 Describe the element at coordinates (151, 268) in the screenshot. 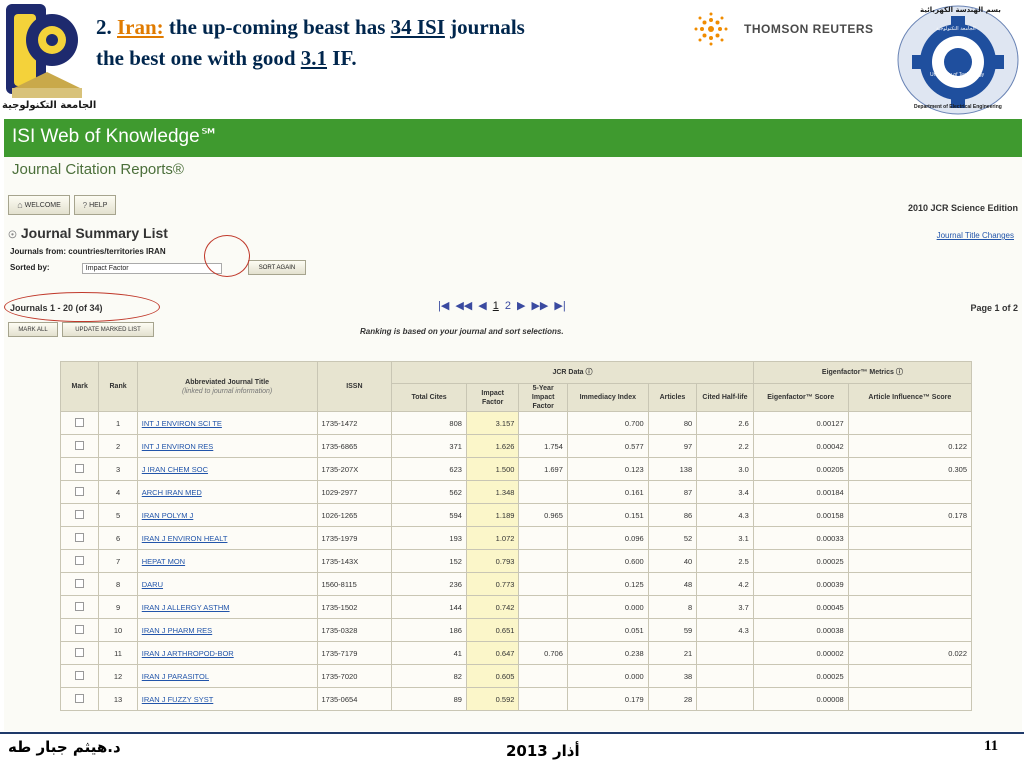

I see `sort-select: Impact Factor` at that location.